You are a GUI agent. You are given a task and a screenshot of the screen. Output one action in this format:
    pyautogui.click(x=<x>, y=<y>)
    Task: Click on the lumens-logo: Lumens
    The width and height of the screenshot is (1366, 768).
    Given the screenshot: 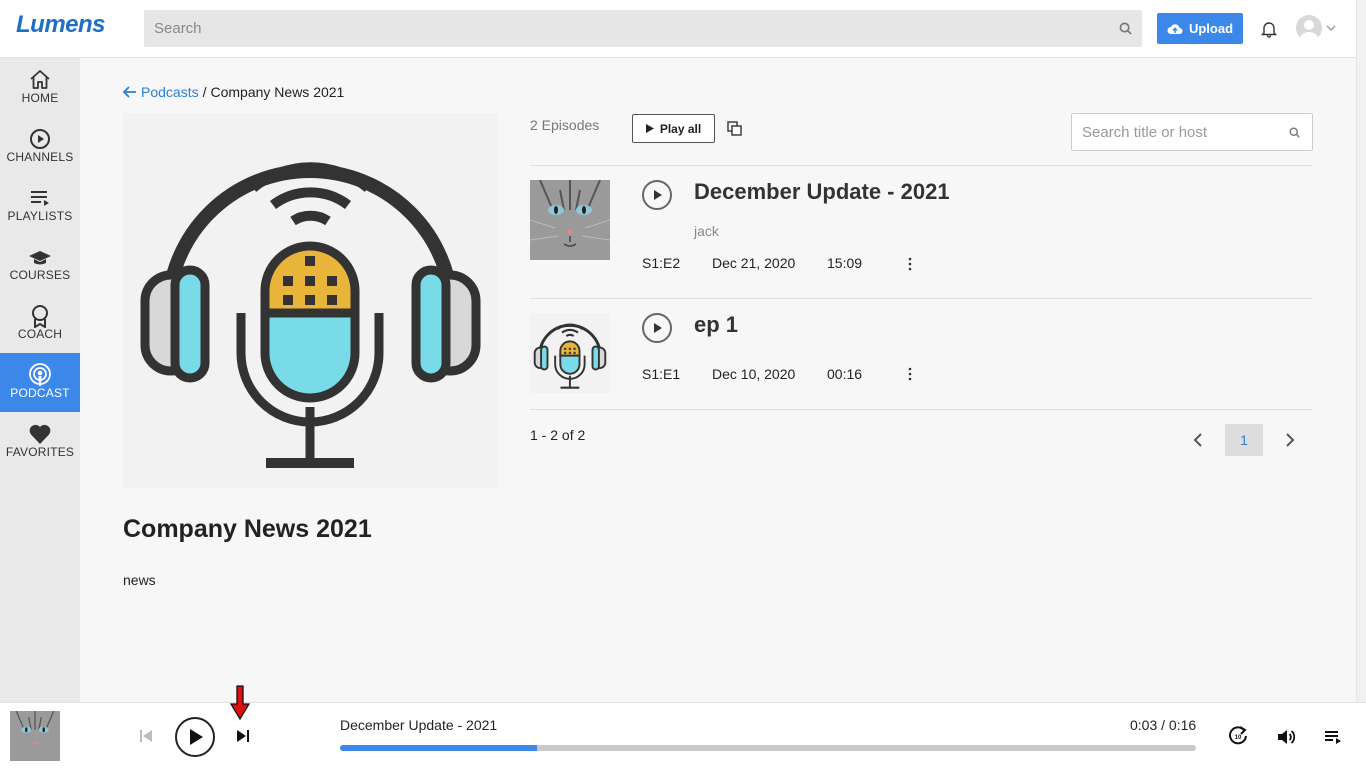 What is the action you would take?
    pyautogui.click(x=66, y=27)
    